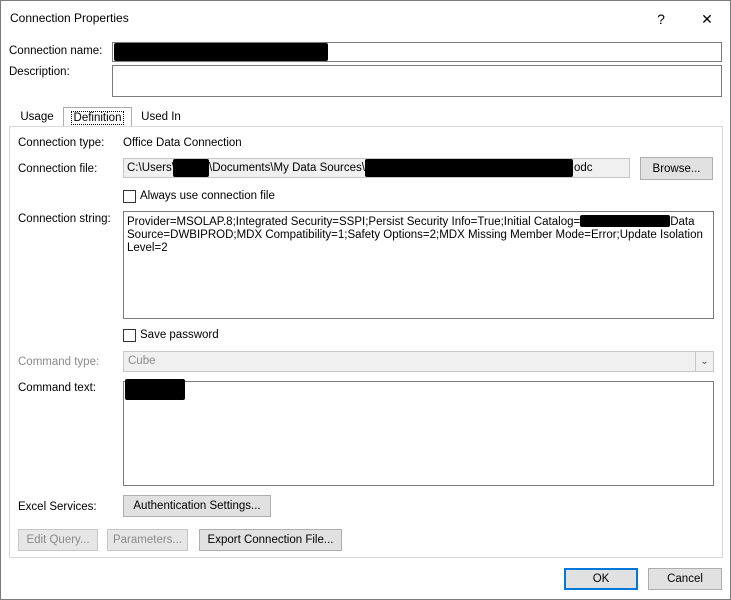 The height and width of the screenshot is (600, 731). Describe the element at coordinates (365, 19) in the screenshot. I see `title-bar: Connection Properties ? ✕` at that location.